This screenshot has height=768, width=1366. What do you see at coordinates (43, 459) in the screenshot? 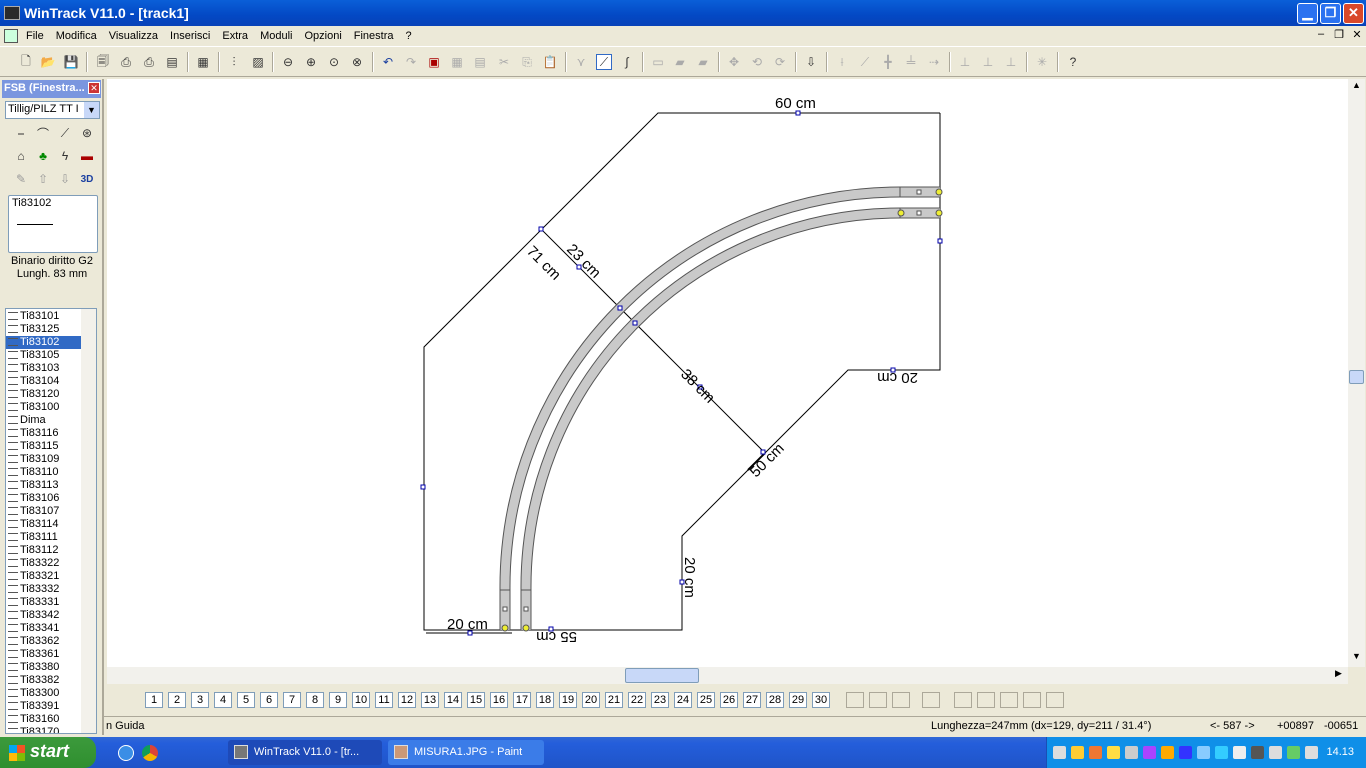
I see `part-list-item: Ti83109` at bounding box center [43, 459].